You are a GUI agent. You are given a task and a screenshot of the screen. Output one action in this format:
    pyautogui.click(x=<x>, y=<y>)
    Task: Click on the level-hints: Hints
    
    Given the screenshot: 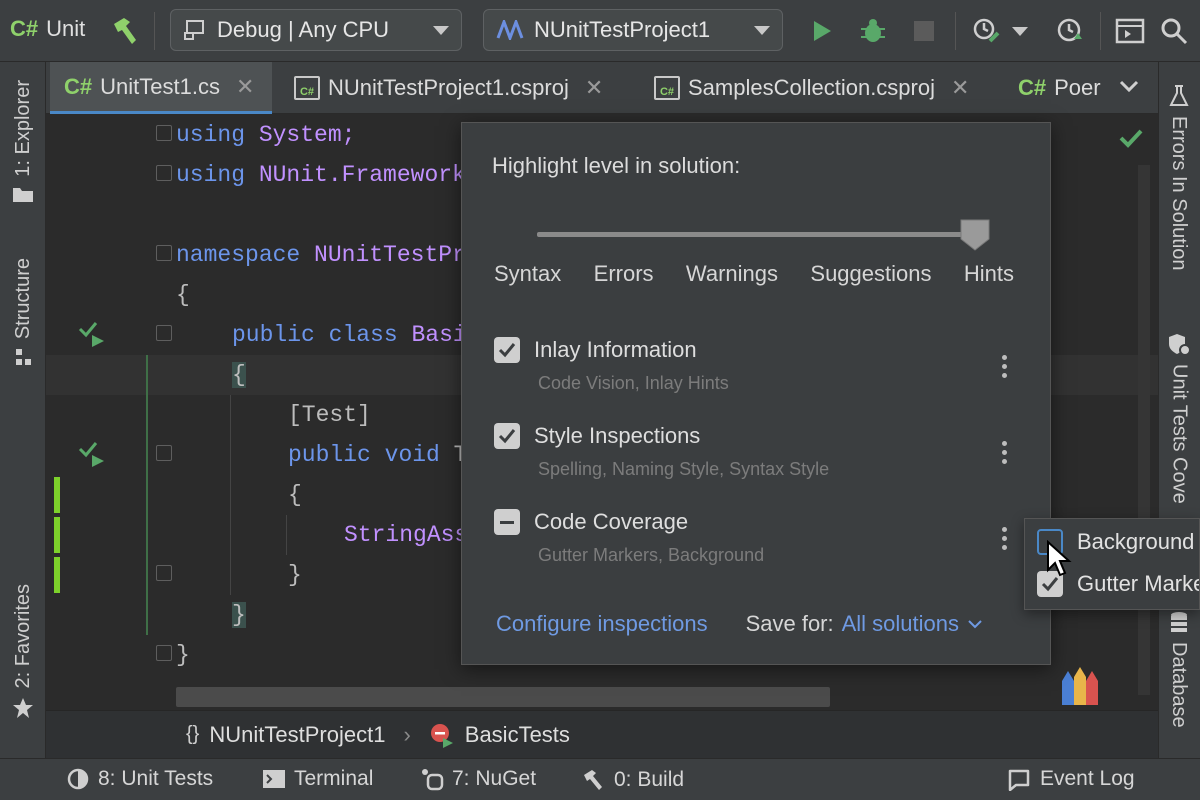 What is the action you would take?
    pyautogui.click(x=989, y=274)
    